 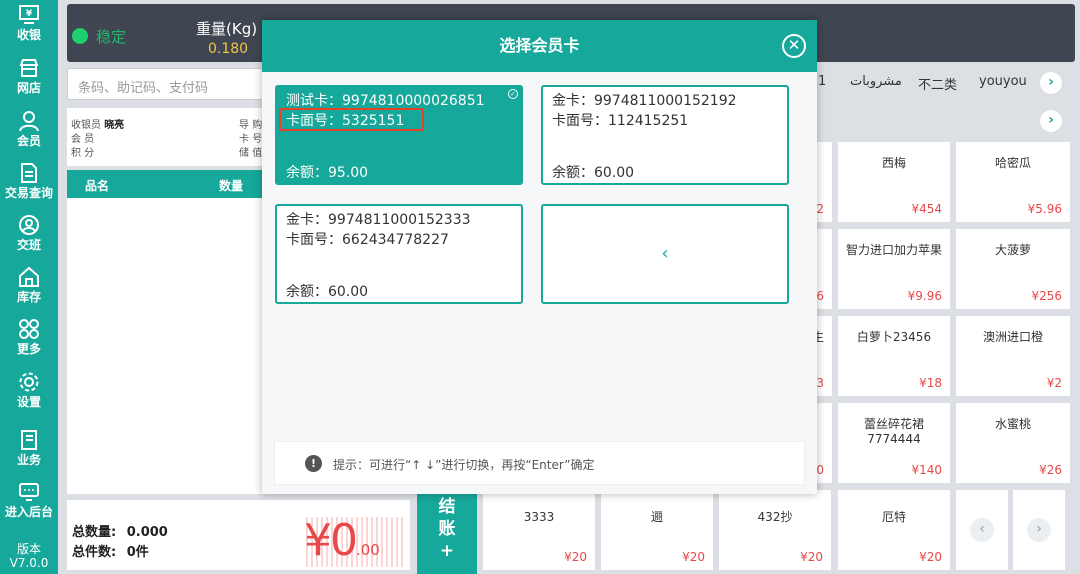 I want to click on product-name: 3333, so click(x=539, y=517).